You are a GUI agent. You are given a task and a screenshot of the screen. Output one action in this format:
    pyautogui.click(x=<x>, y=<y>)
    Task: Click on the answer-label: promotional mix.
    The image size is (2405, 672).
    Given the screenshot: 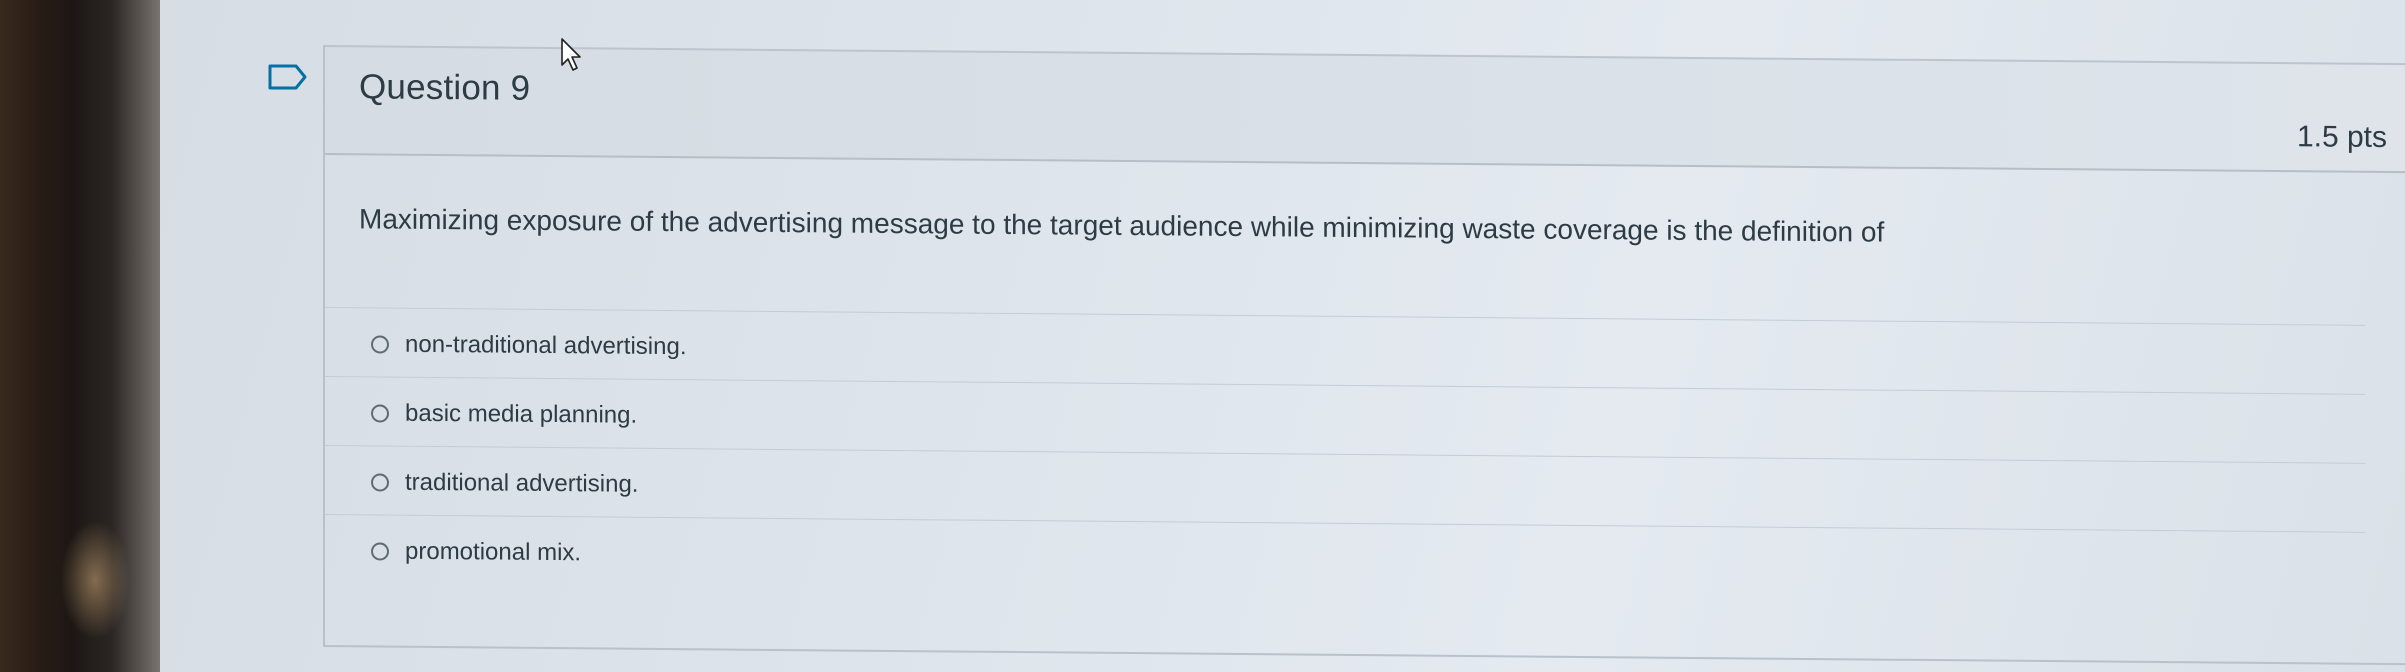 What is the action you would take?
    pyautogui.click(x=493, y=553)
    